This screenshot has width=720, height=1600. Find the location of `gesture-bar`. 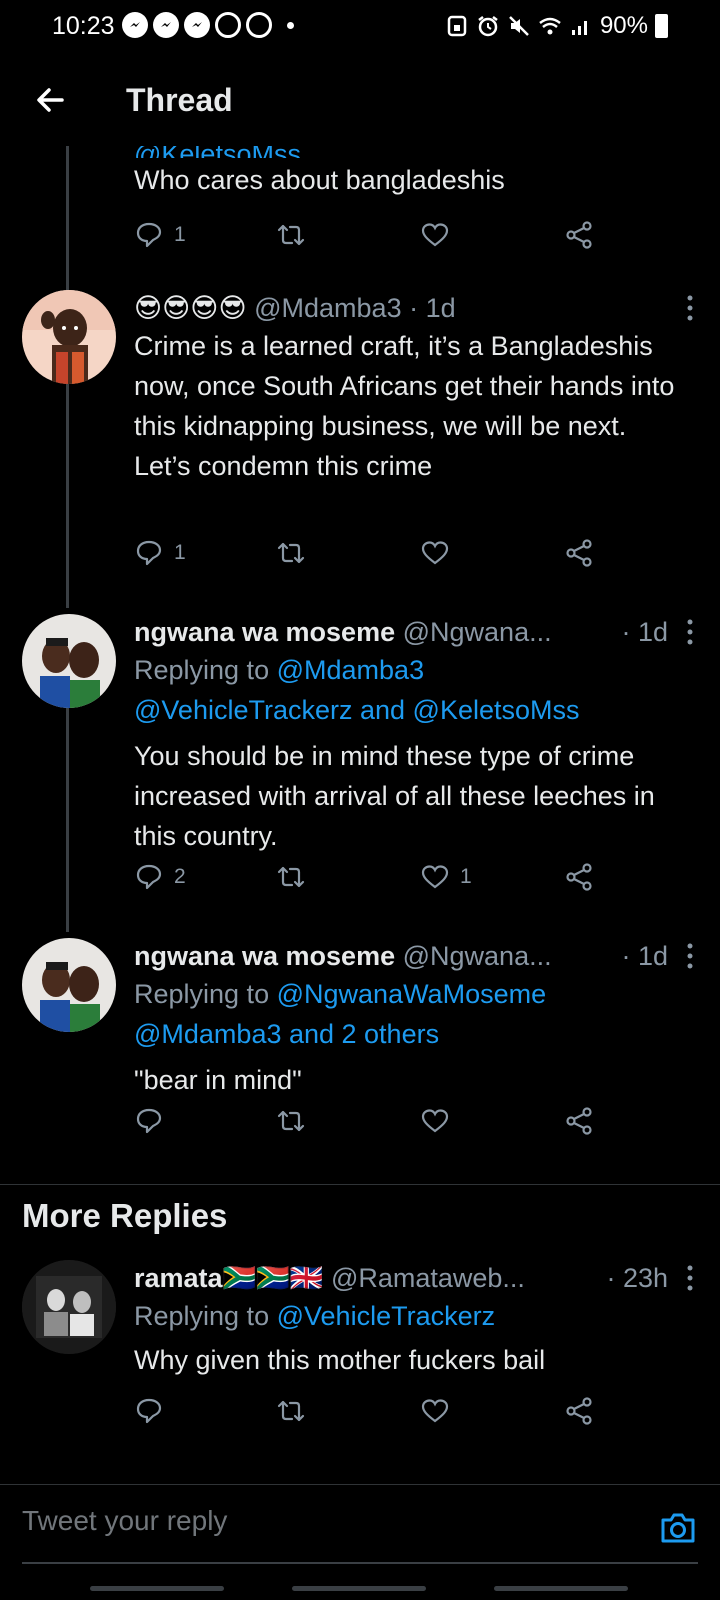

gesture-bar is located at coordinates (561, 1588).